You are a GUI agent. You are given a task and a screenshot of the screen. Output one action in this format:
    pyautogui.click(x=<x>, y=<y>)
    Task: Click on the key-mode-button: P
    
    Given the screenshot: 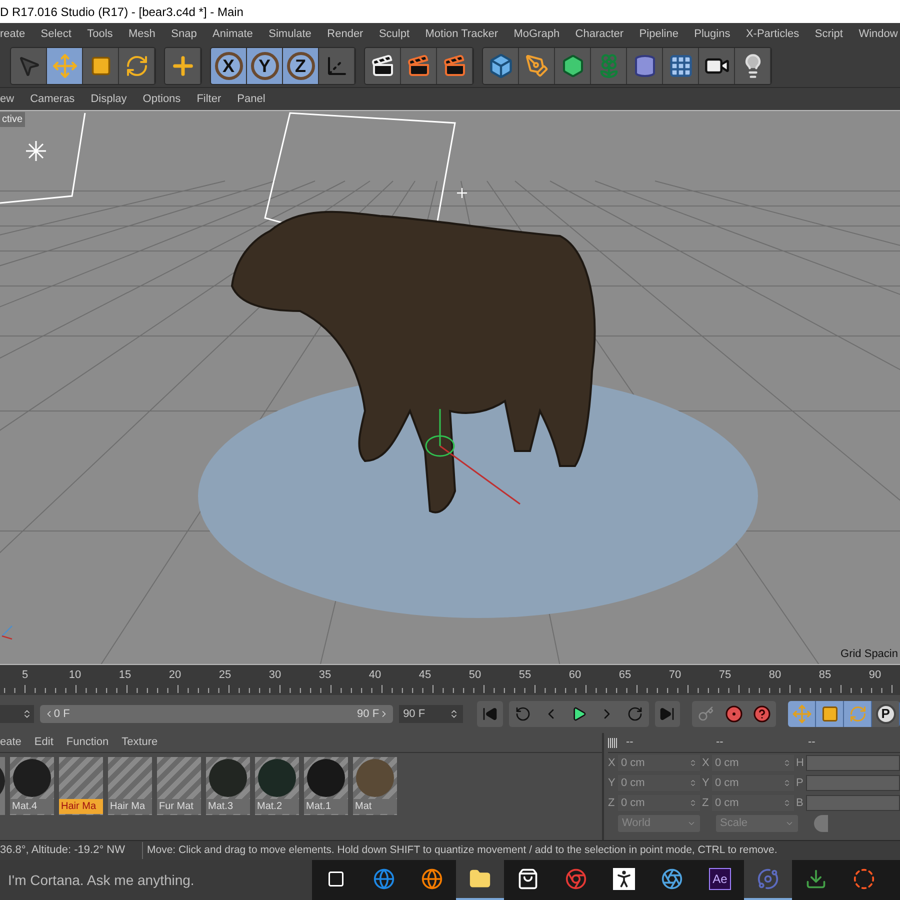 What is the action you would take?
    pyautogui.click(x=886, y=714)
    